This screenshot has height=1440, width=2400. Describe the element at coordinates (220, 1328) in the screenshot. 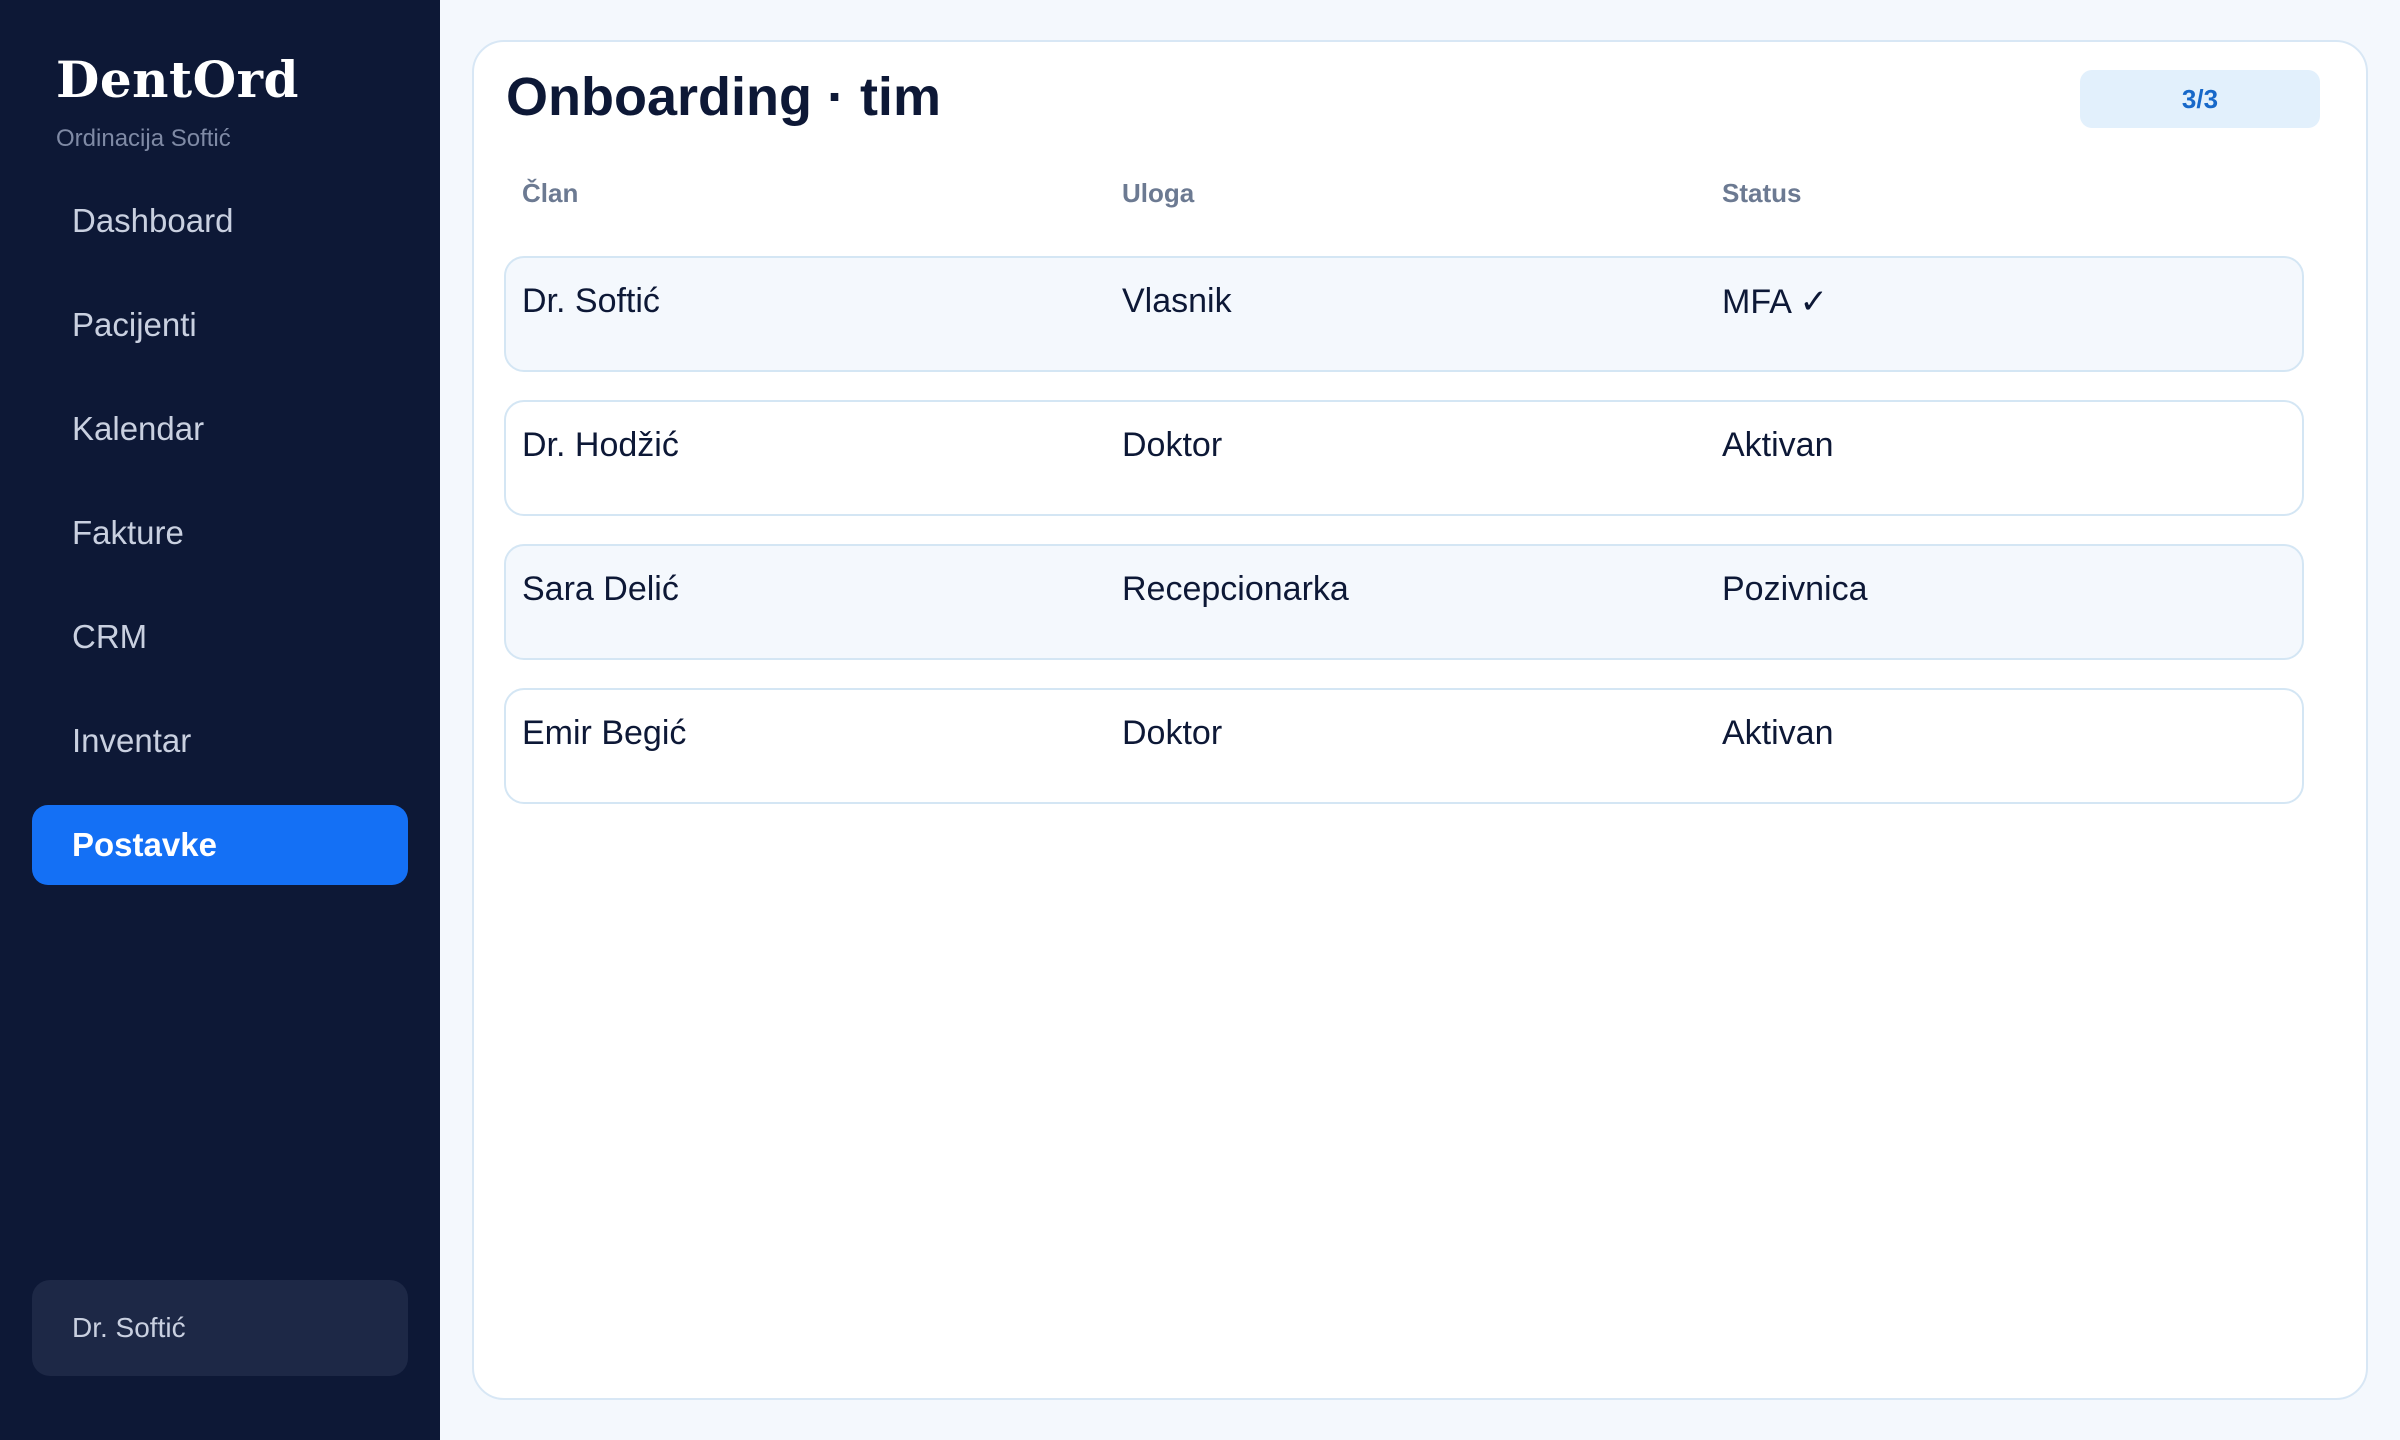

I see `user-menu-button: Dr. Softić` at that location.